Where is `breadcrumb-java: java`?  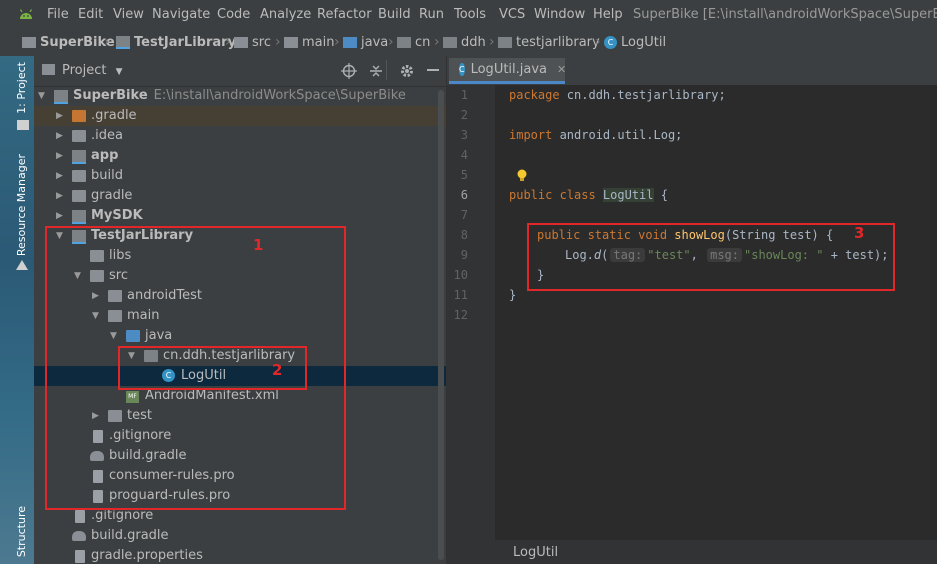 breadcrumb-java: java is located at coordinates (365, 42).